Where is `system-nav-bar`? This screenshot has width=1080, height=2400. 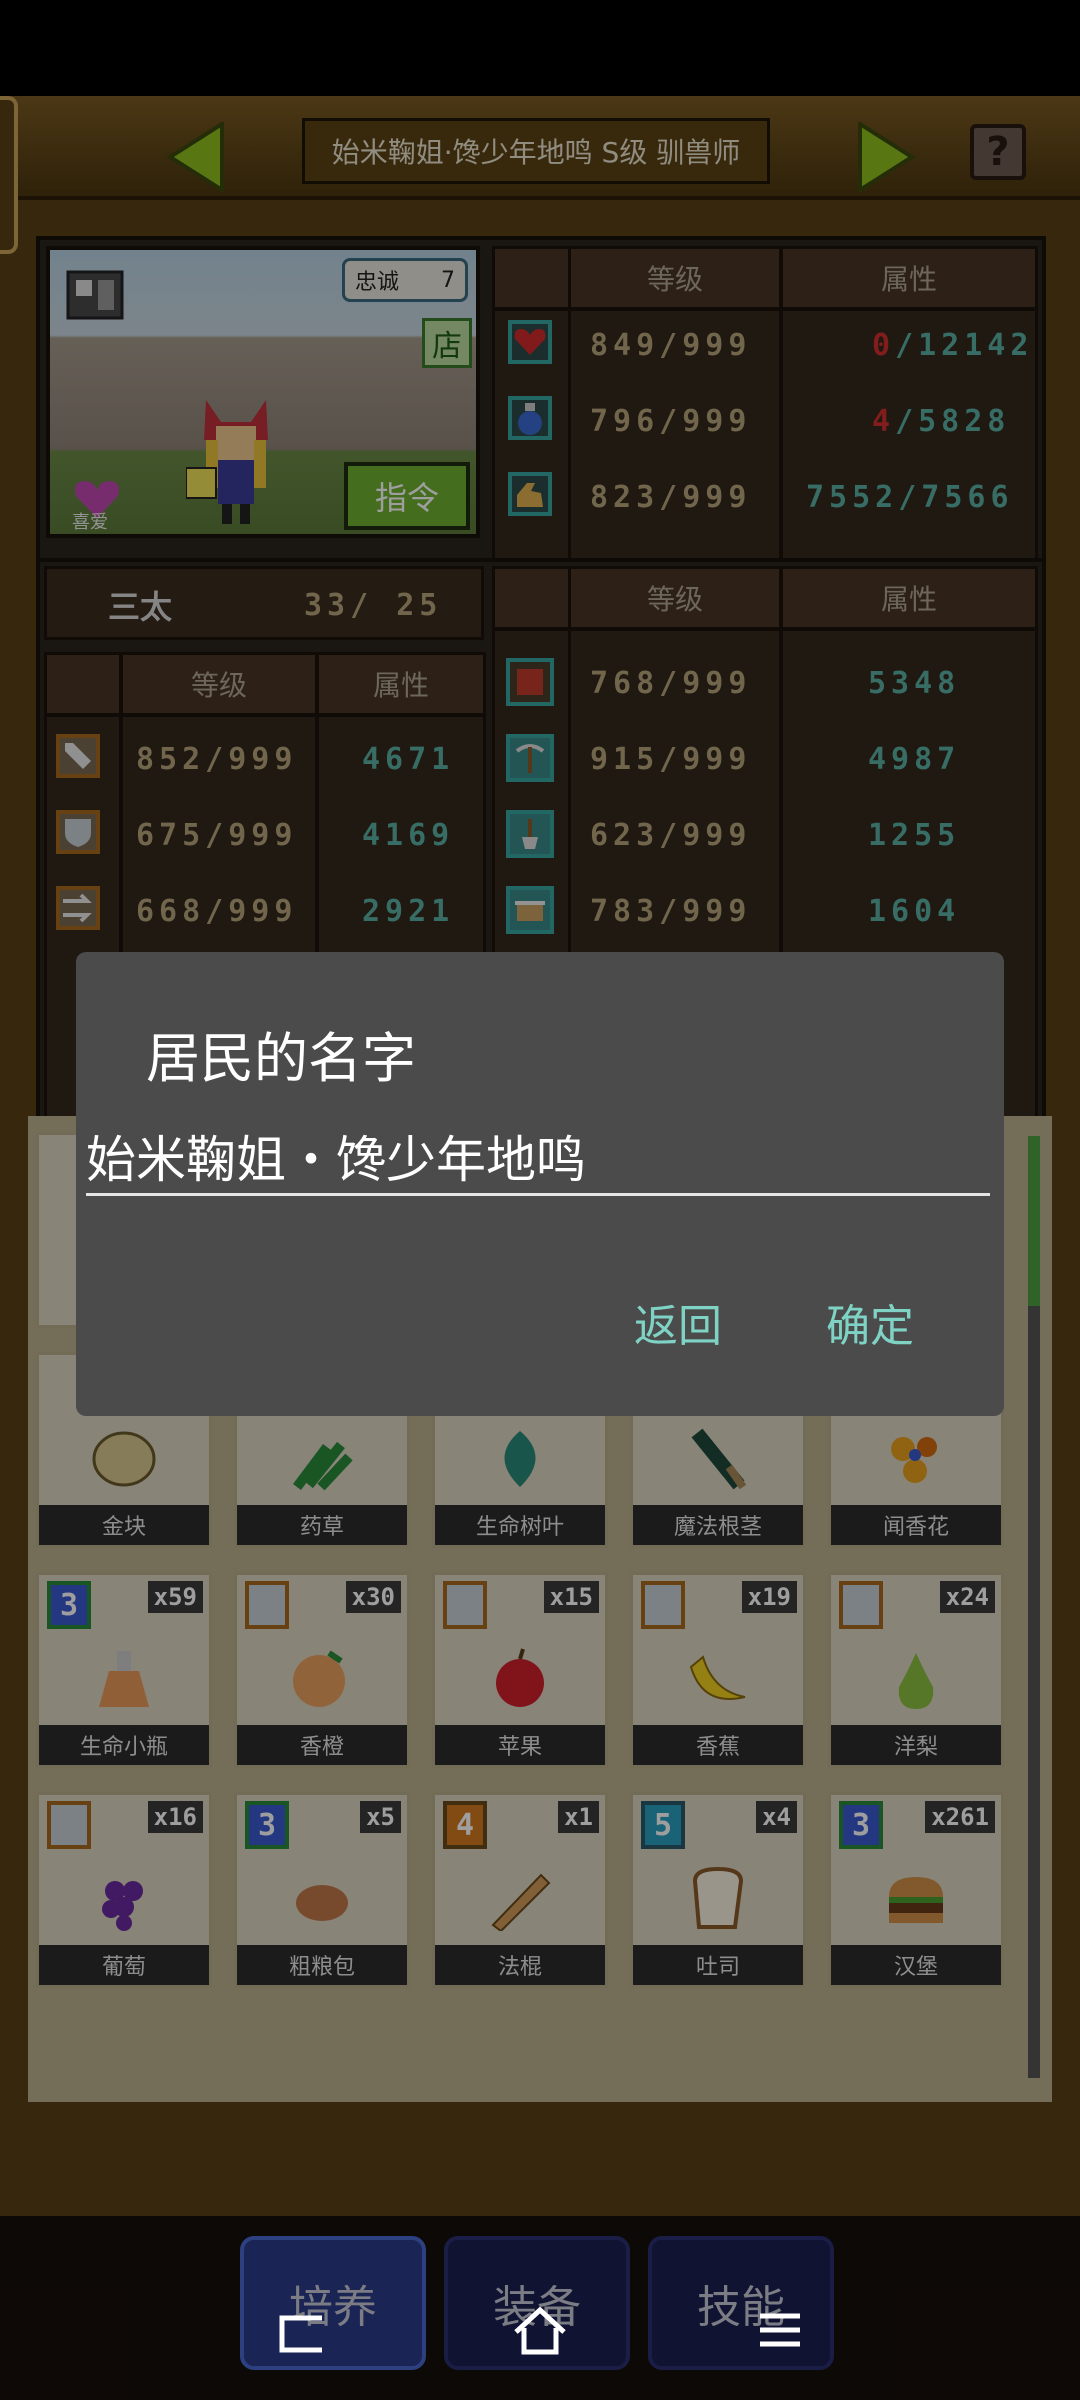
system-nav-bar is located at coordinates (540, 2345).